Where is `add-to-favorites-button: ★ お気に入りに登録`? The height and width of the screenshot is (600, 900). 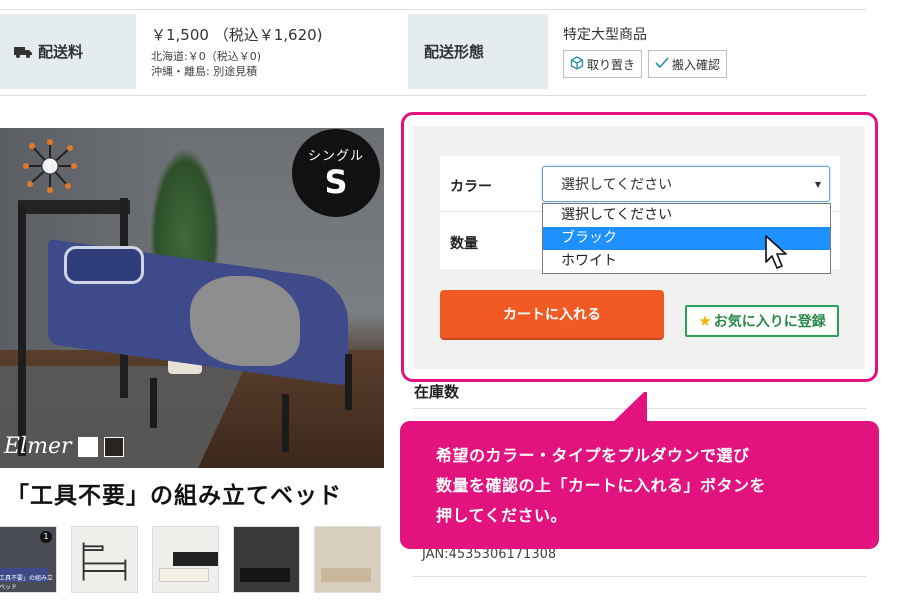
add-to-favorites-button: ★ お気に入りに登録 is located at coordinates (762, 321).